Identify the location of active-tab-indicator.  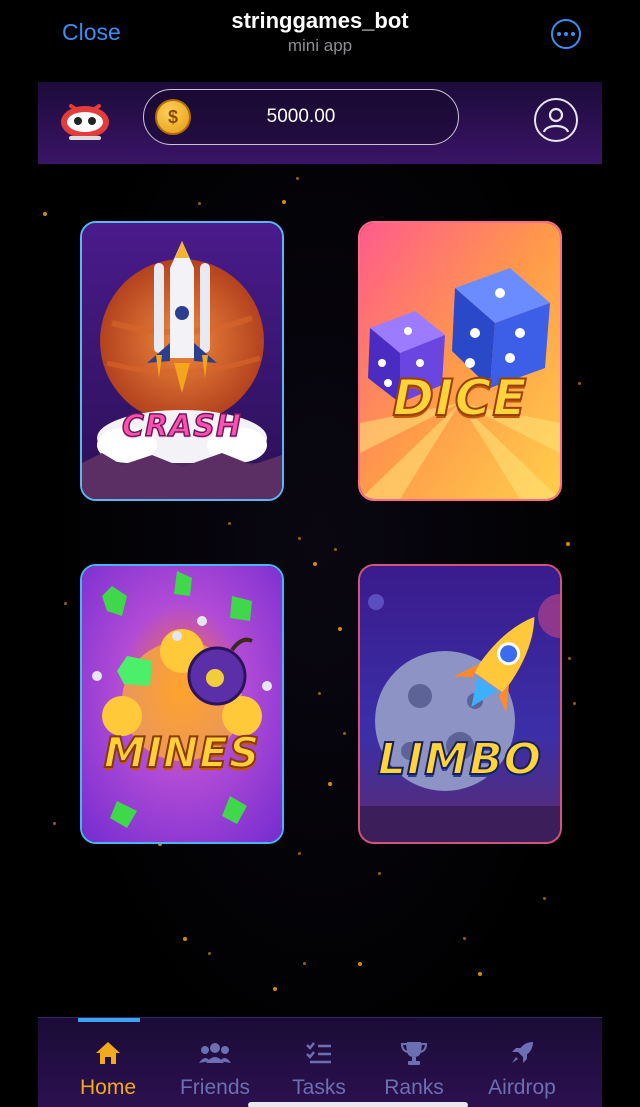
(109, 1020).